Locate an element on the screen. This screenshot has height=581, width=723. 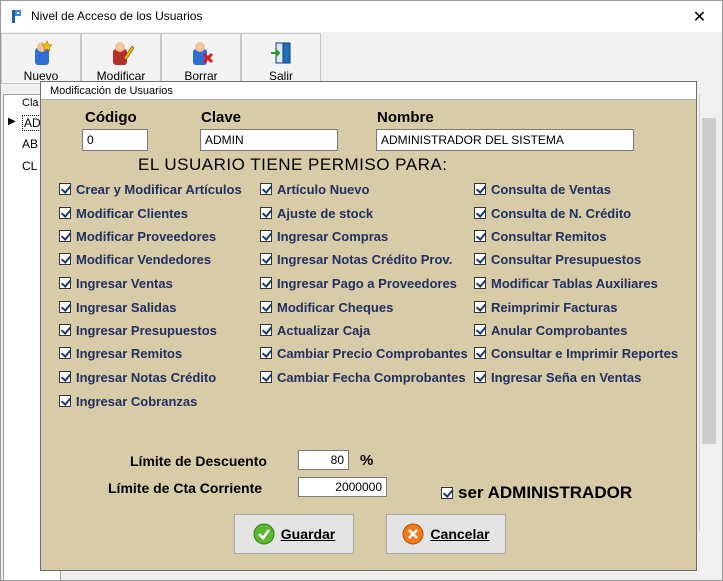
borrar-button: Borrar is located at coordinates (201, 58).